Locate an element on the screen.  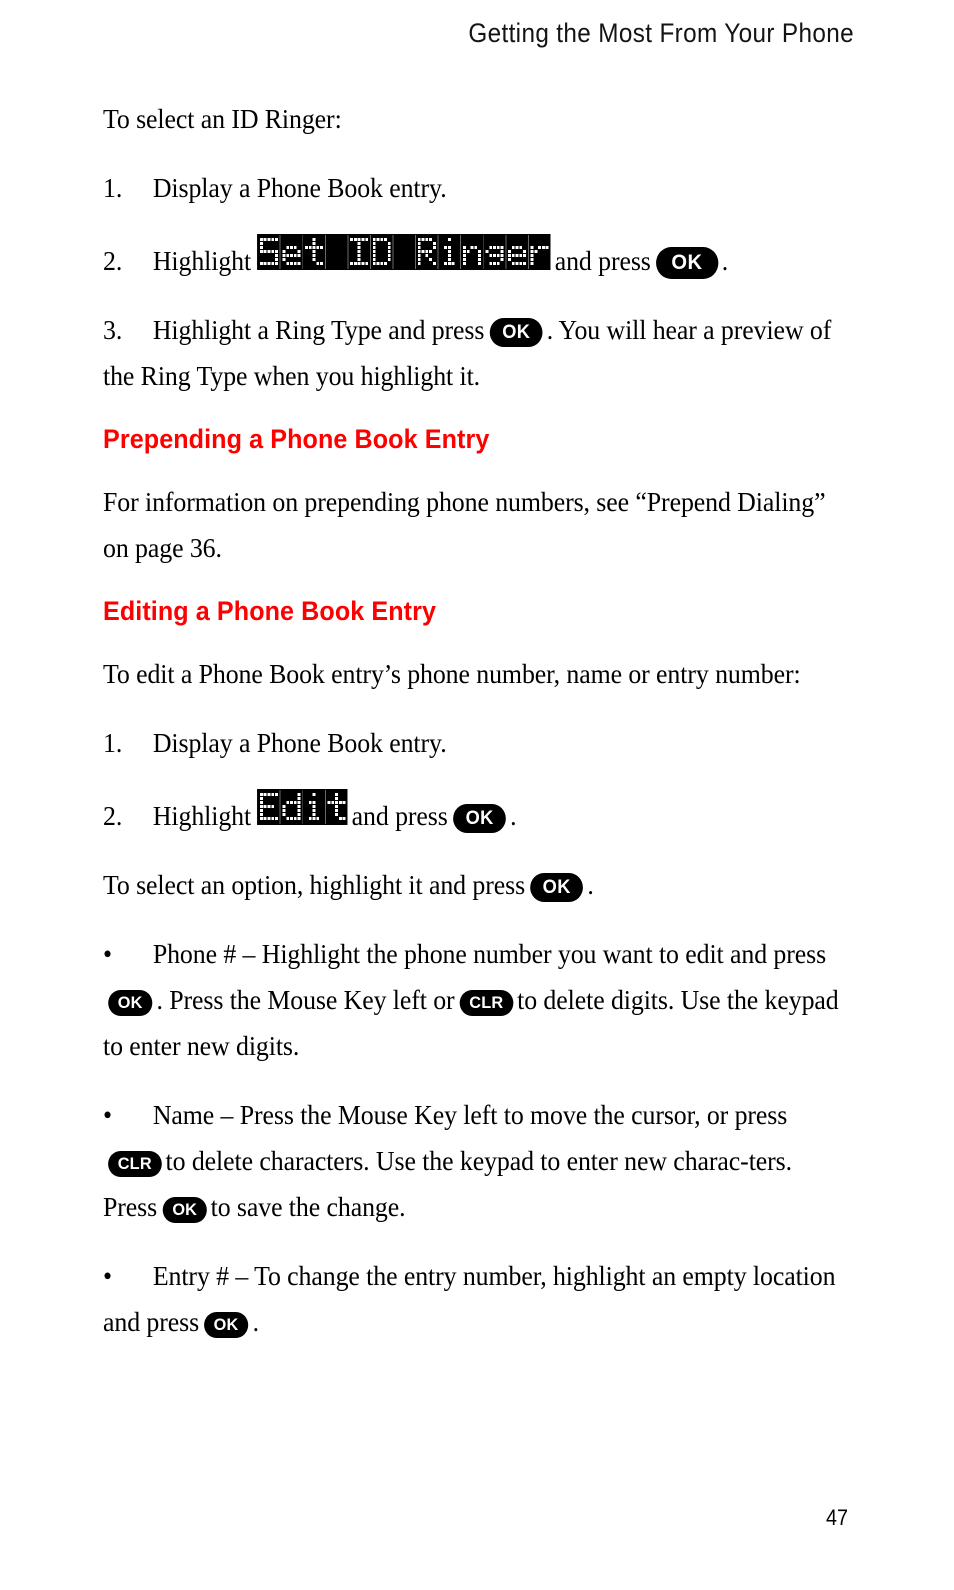
step-text-before: Highlight a Ring Type and press is located at coordinates (318, 329).